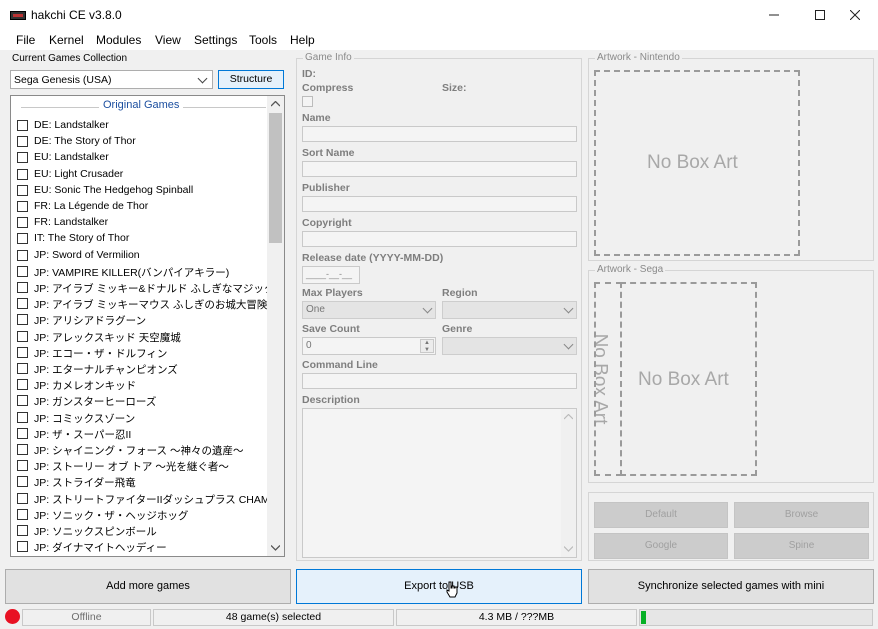 This screenshot has width=878, height=629. What do you see at coordinates (439, 204) in the screenshot?
I see `publisher-field` at bounding box center [439, 204].